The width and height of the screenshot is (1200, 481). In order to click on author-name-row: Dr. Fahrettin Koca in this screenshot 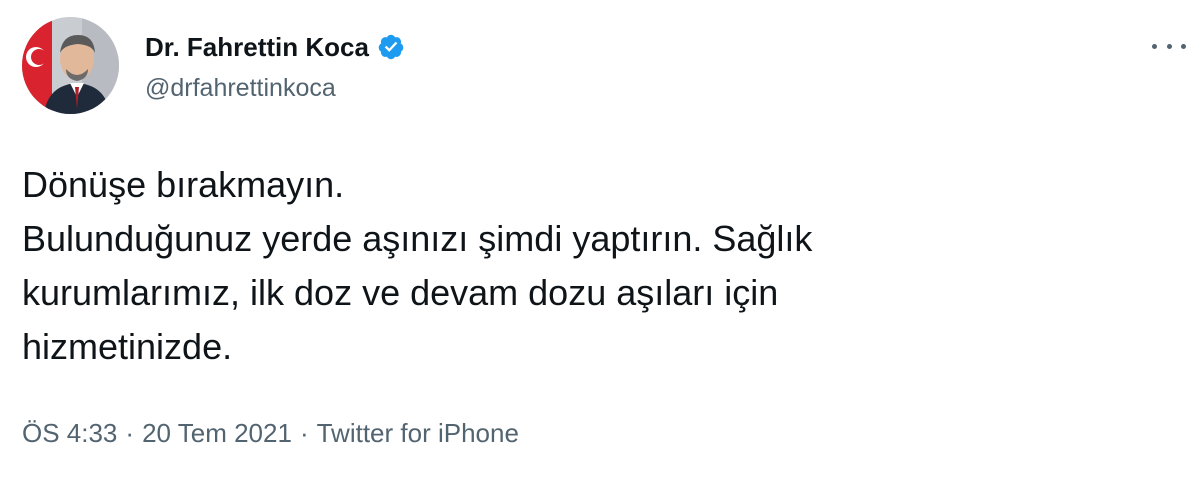, I will do `click(275, 47)`.